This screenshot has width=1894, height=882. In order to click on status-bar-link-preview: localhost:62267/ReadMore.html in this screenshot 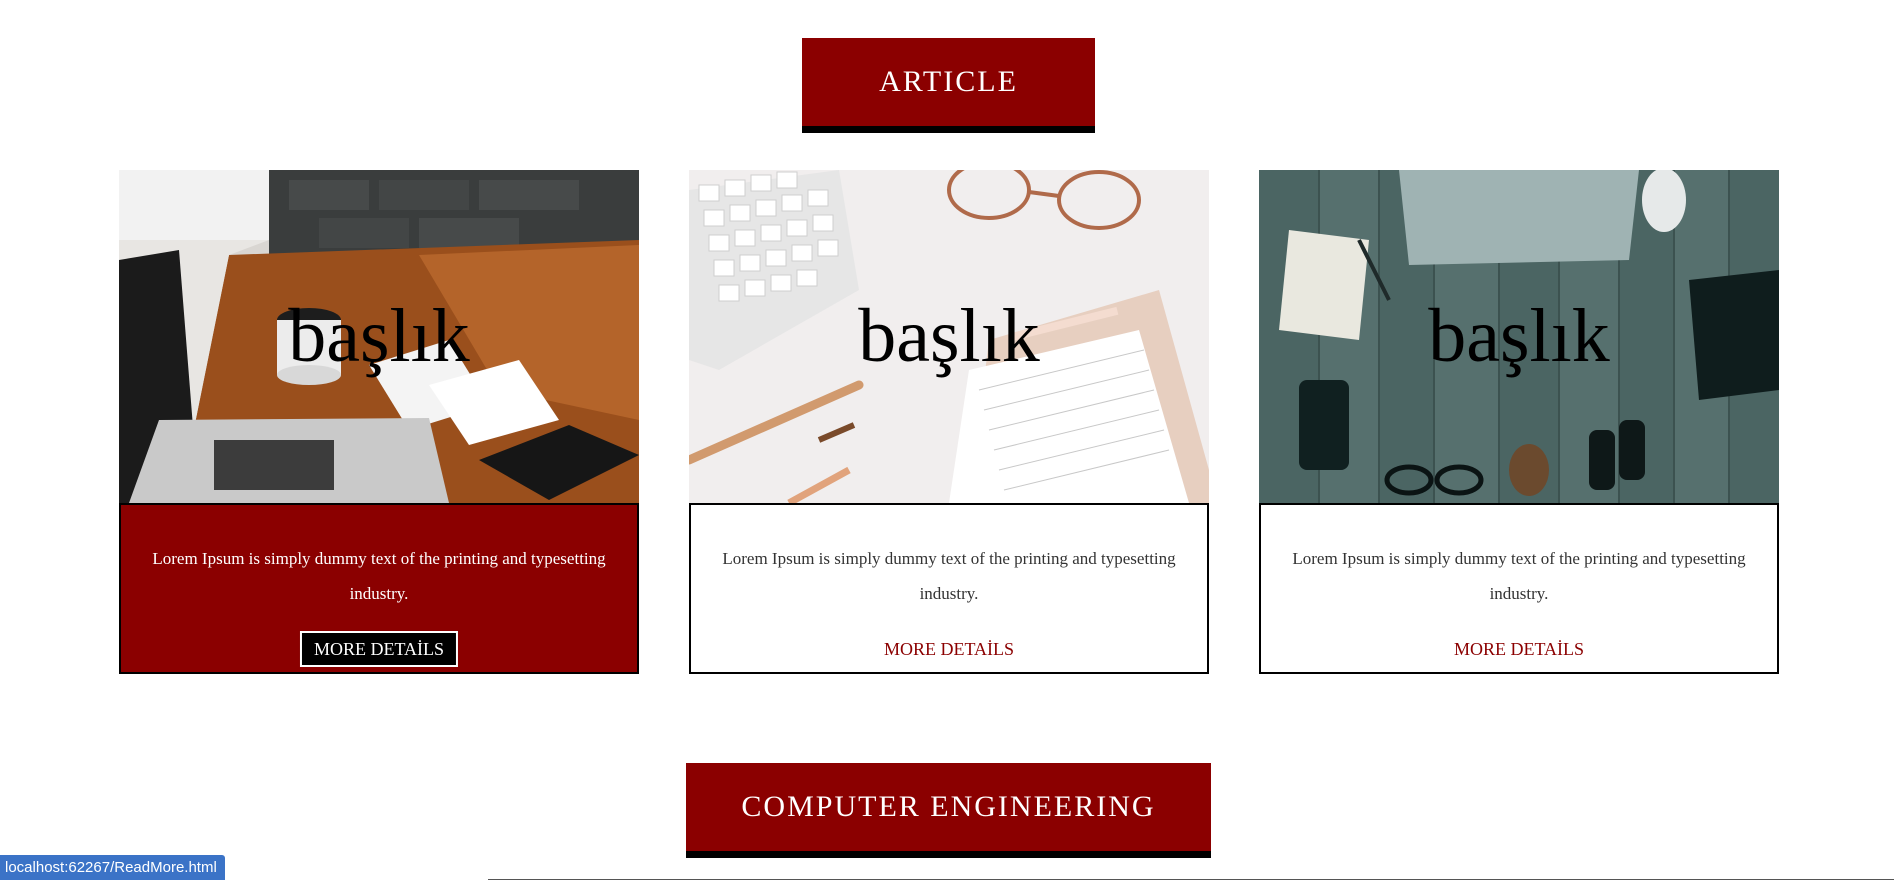, I will do `click(112, 867)`.